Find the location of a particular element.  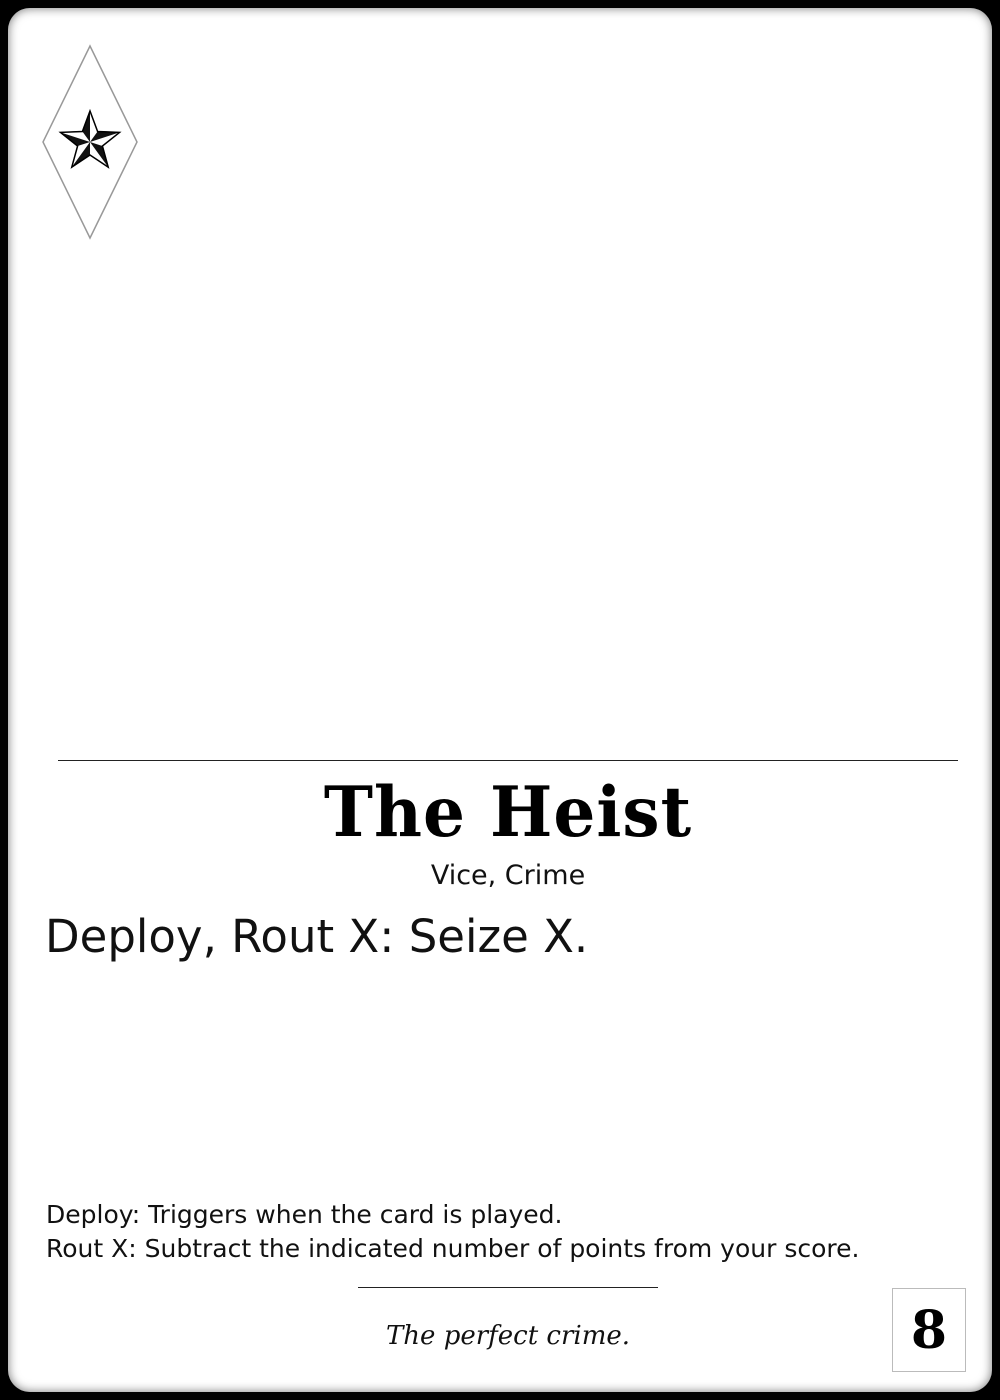

flavor-divider is located at coordinates (508, 1287).